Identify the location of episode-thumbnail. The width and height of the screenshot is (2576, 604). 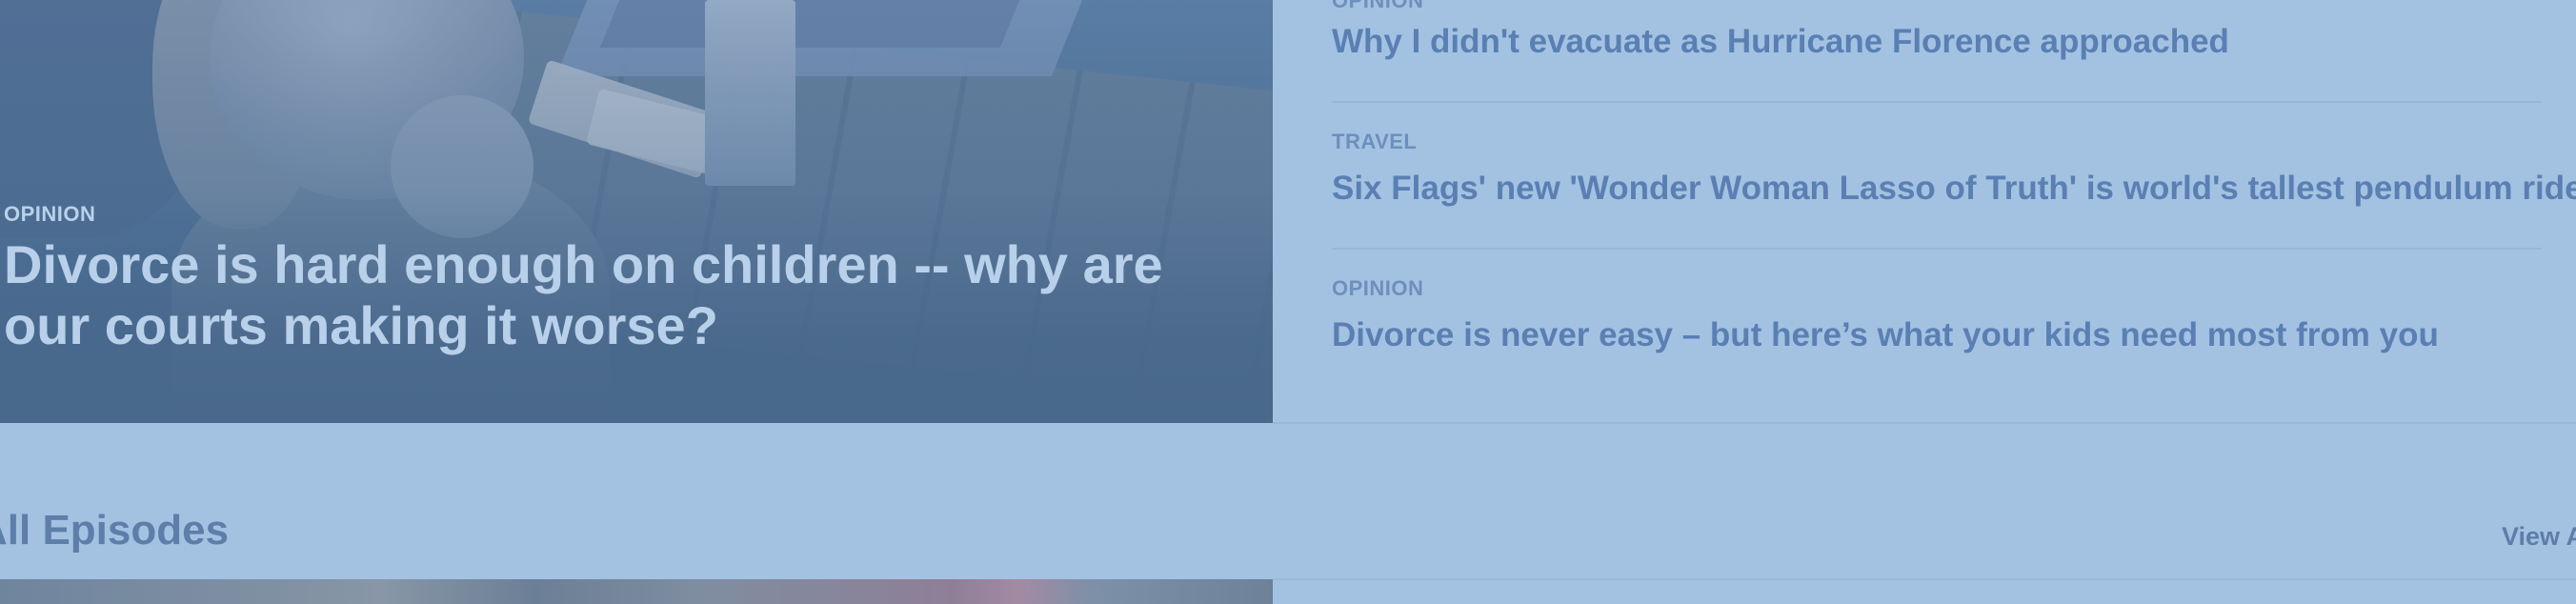
(636, 591).